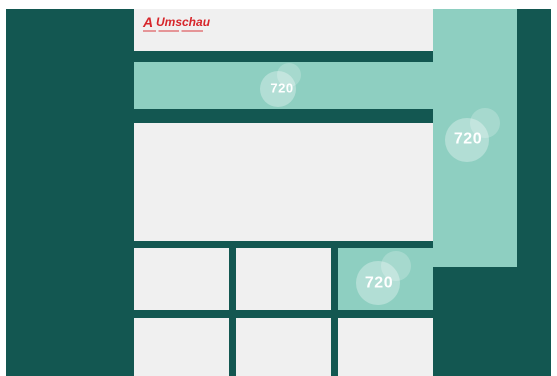  I want to click on banner-ad-label: 720, so click(282, 87).